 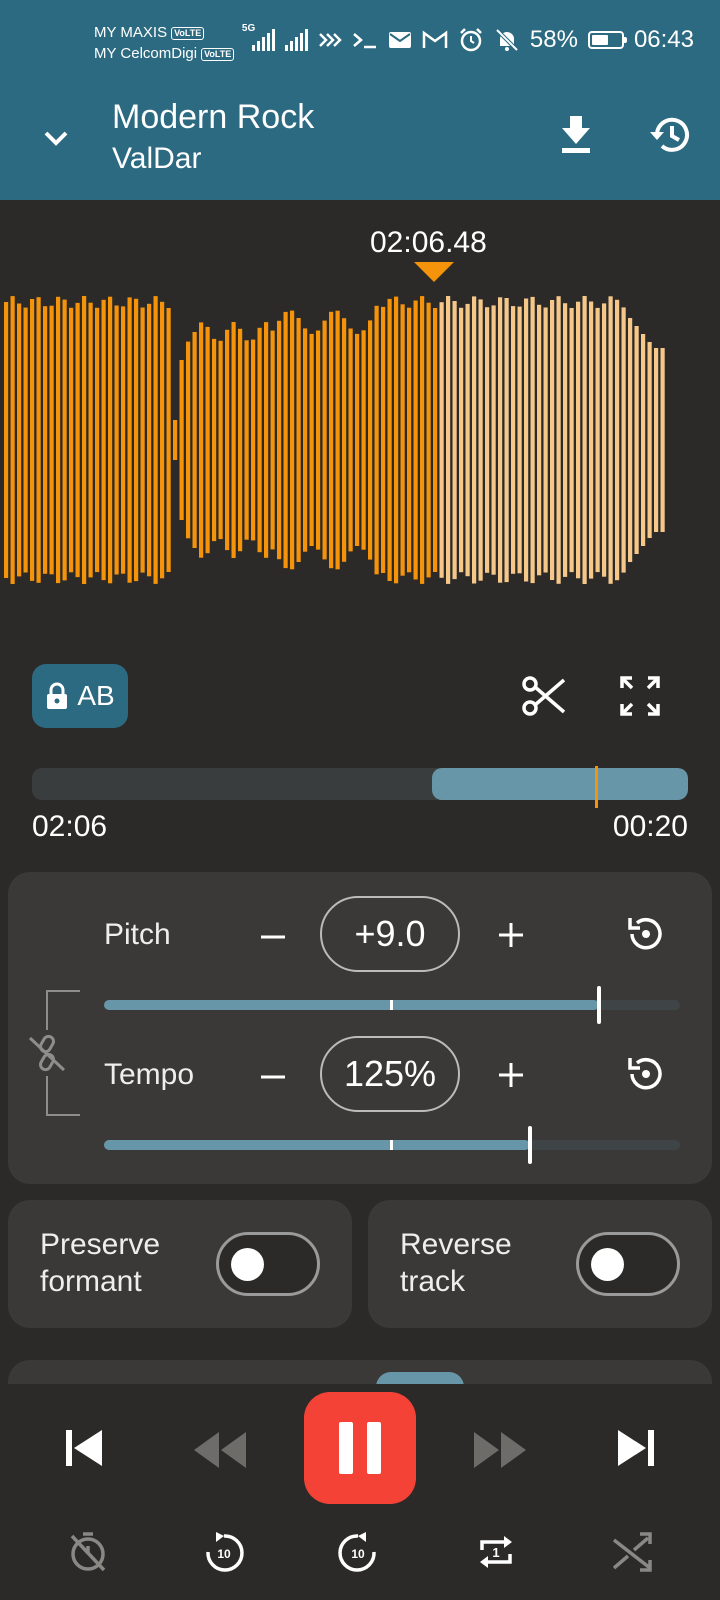 I want to click on tempo-minus-button, so click(x=273, y=1077).